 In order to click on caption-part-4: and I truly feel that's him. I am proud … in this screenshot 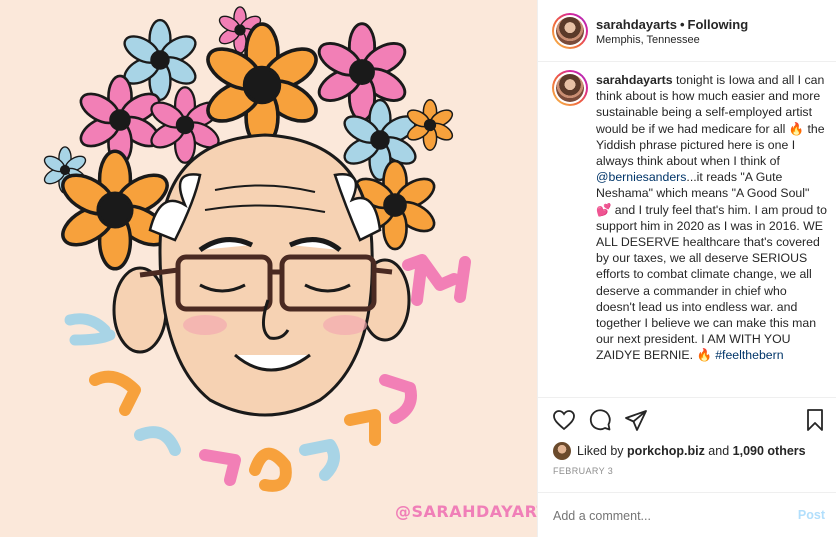, I will do `click(711, 282)`.